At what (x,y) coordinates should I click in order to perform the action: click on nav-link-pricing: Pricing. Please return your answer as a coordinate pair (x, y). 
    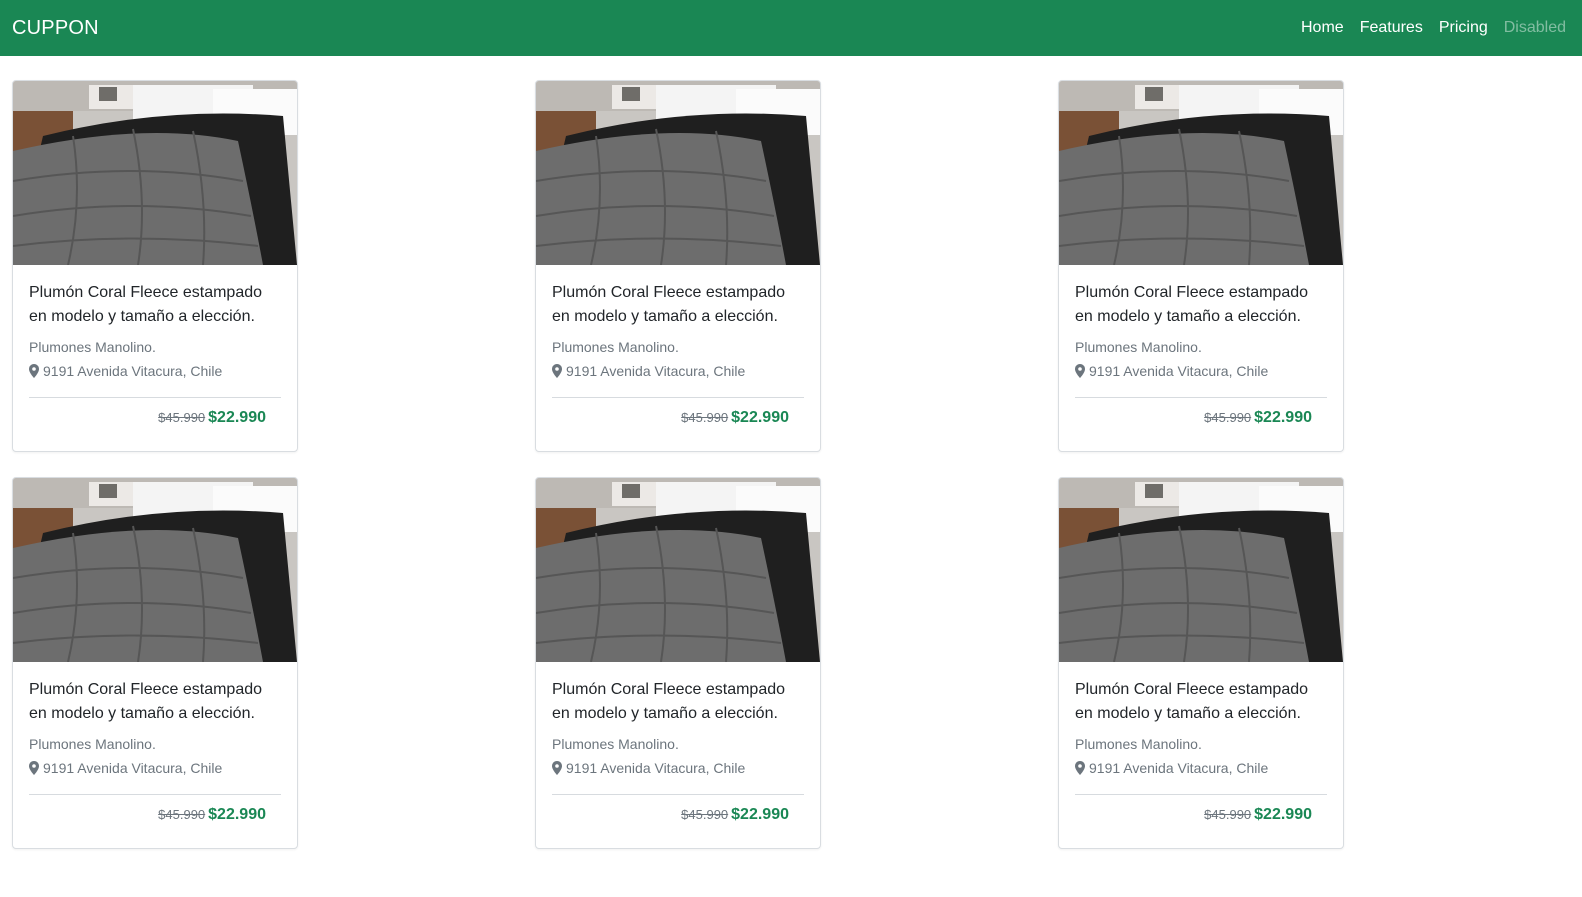
    Looking at the image, I should click on (1463, 28).